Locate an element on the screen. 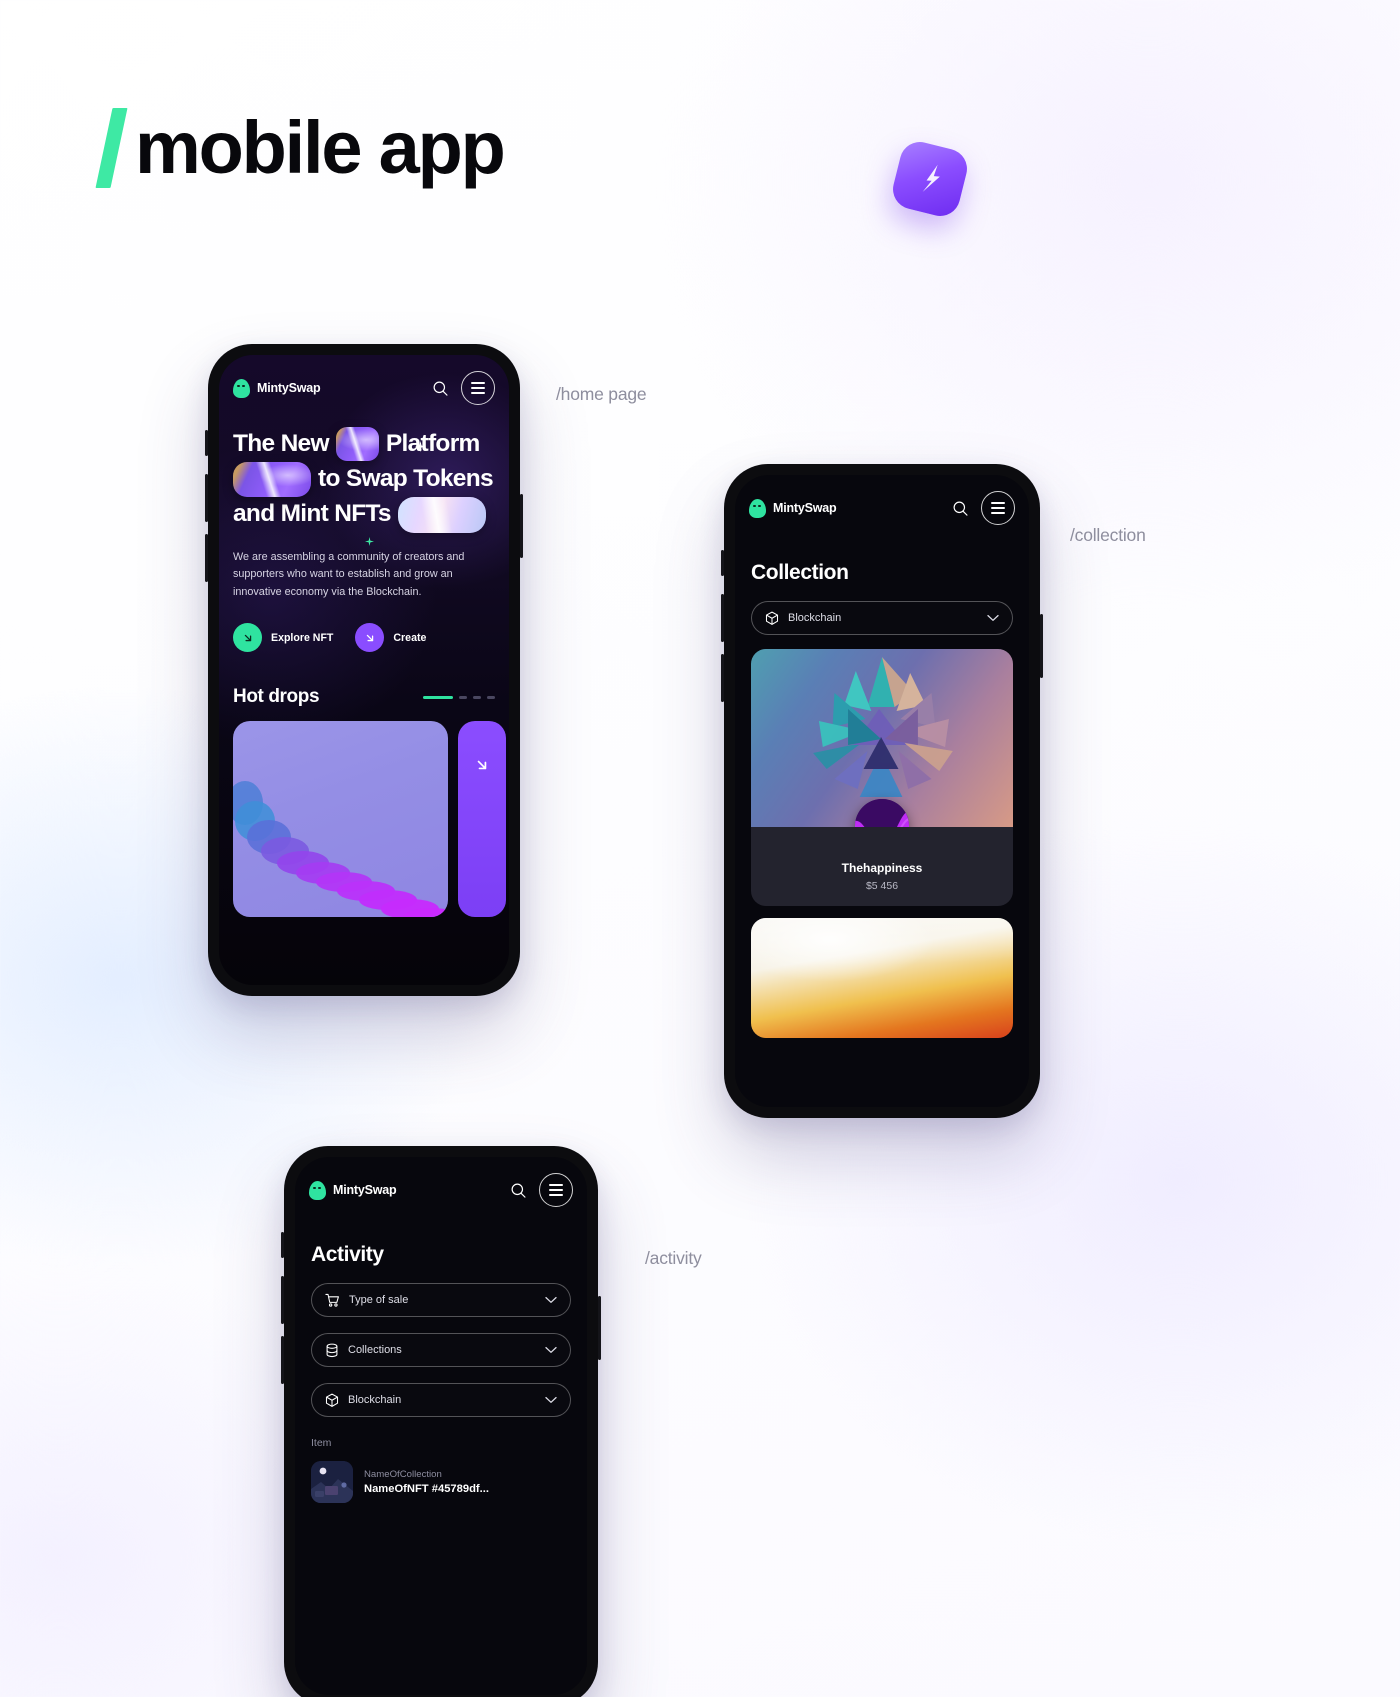  collections-label: Collections is located at coordinates (375, 1350).